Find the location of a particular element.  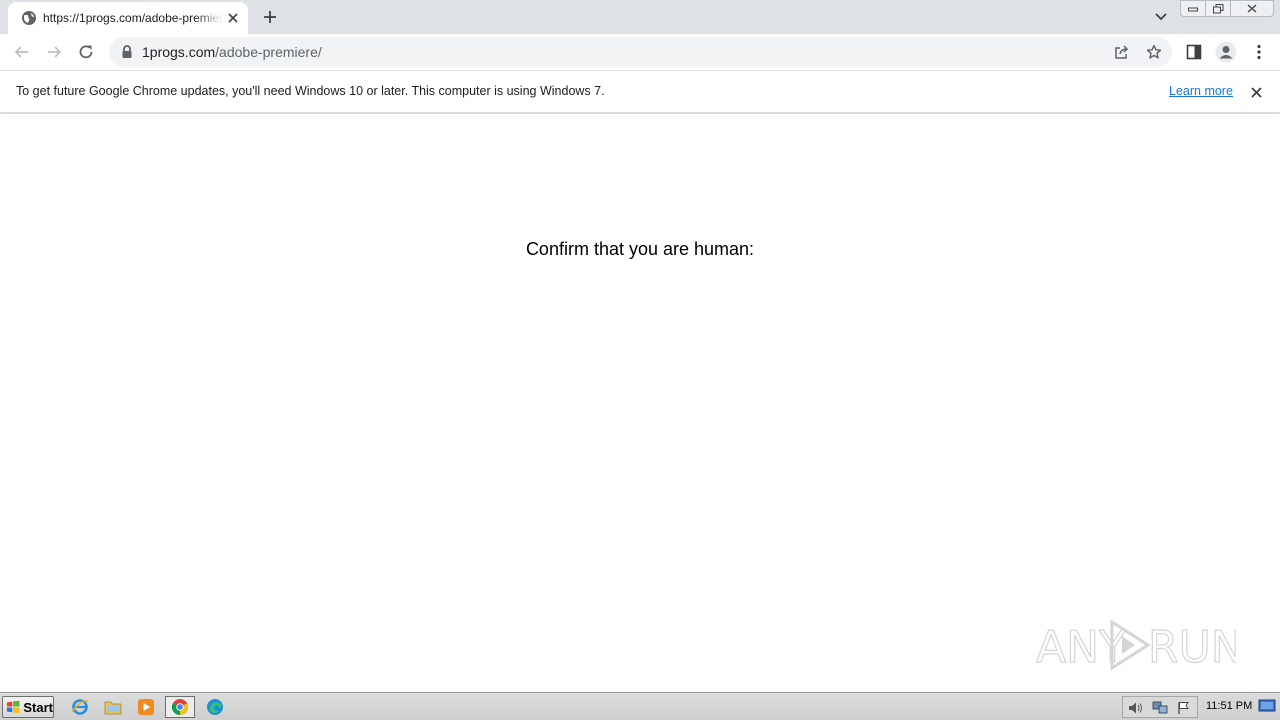

taskbar-edge is located at coordinates (215, 707).